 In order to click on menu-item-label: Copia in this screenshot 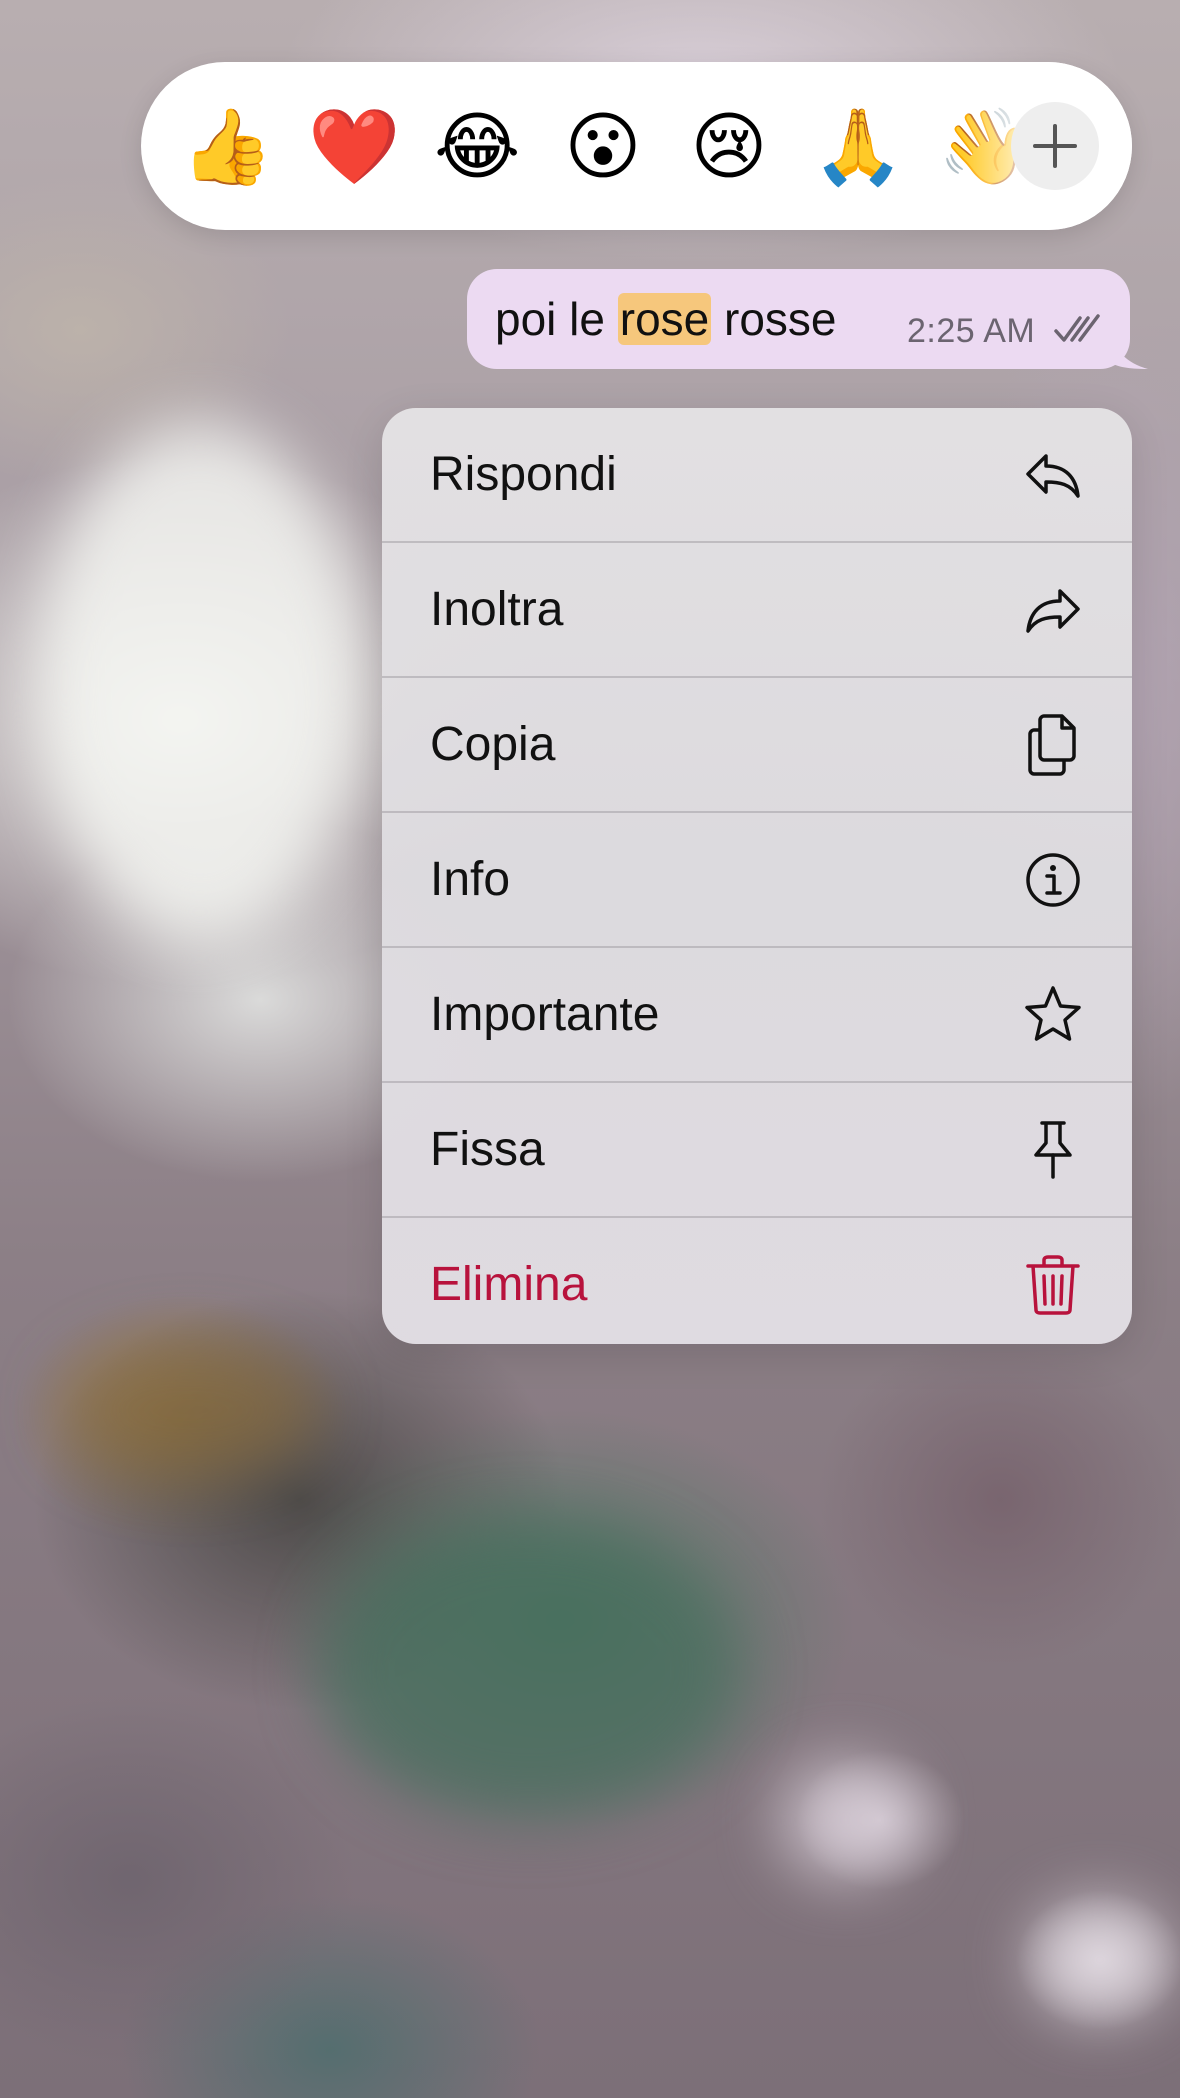, I will do `click(493, 744)`.